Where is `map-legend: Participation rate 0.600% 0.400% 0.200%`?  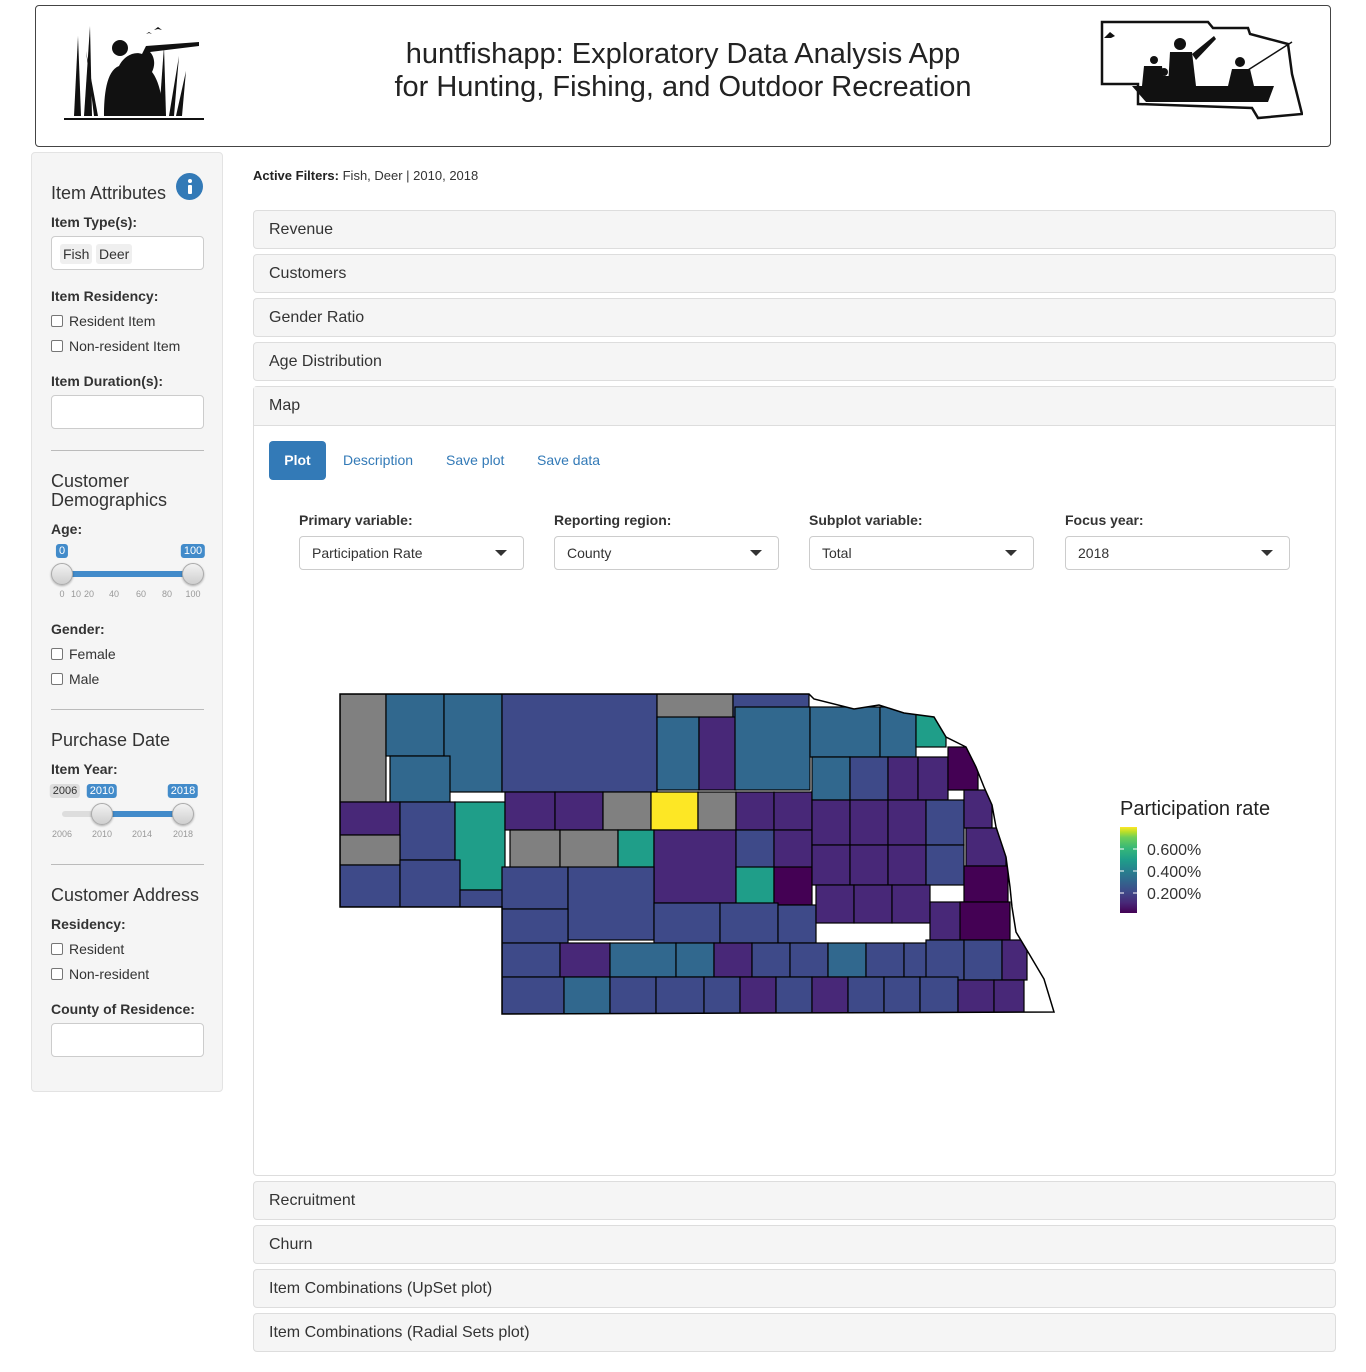 map-legend: Participation rate 0.600% 0.400% 0.200% is located at coordinates (1195, 855).